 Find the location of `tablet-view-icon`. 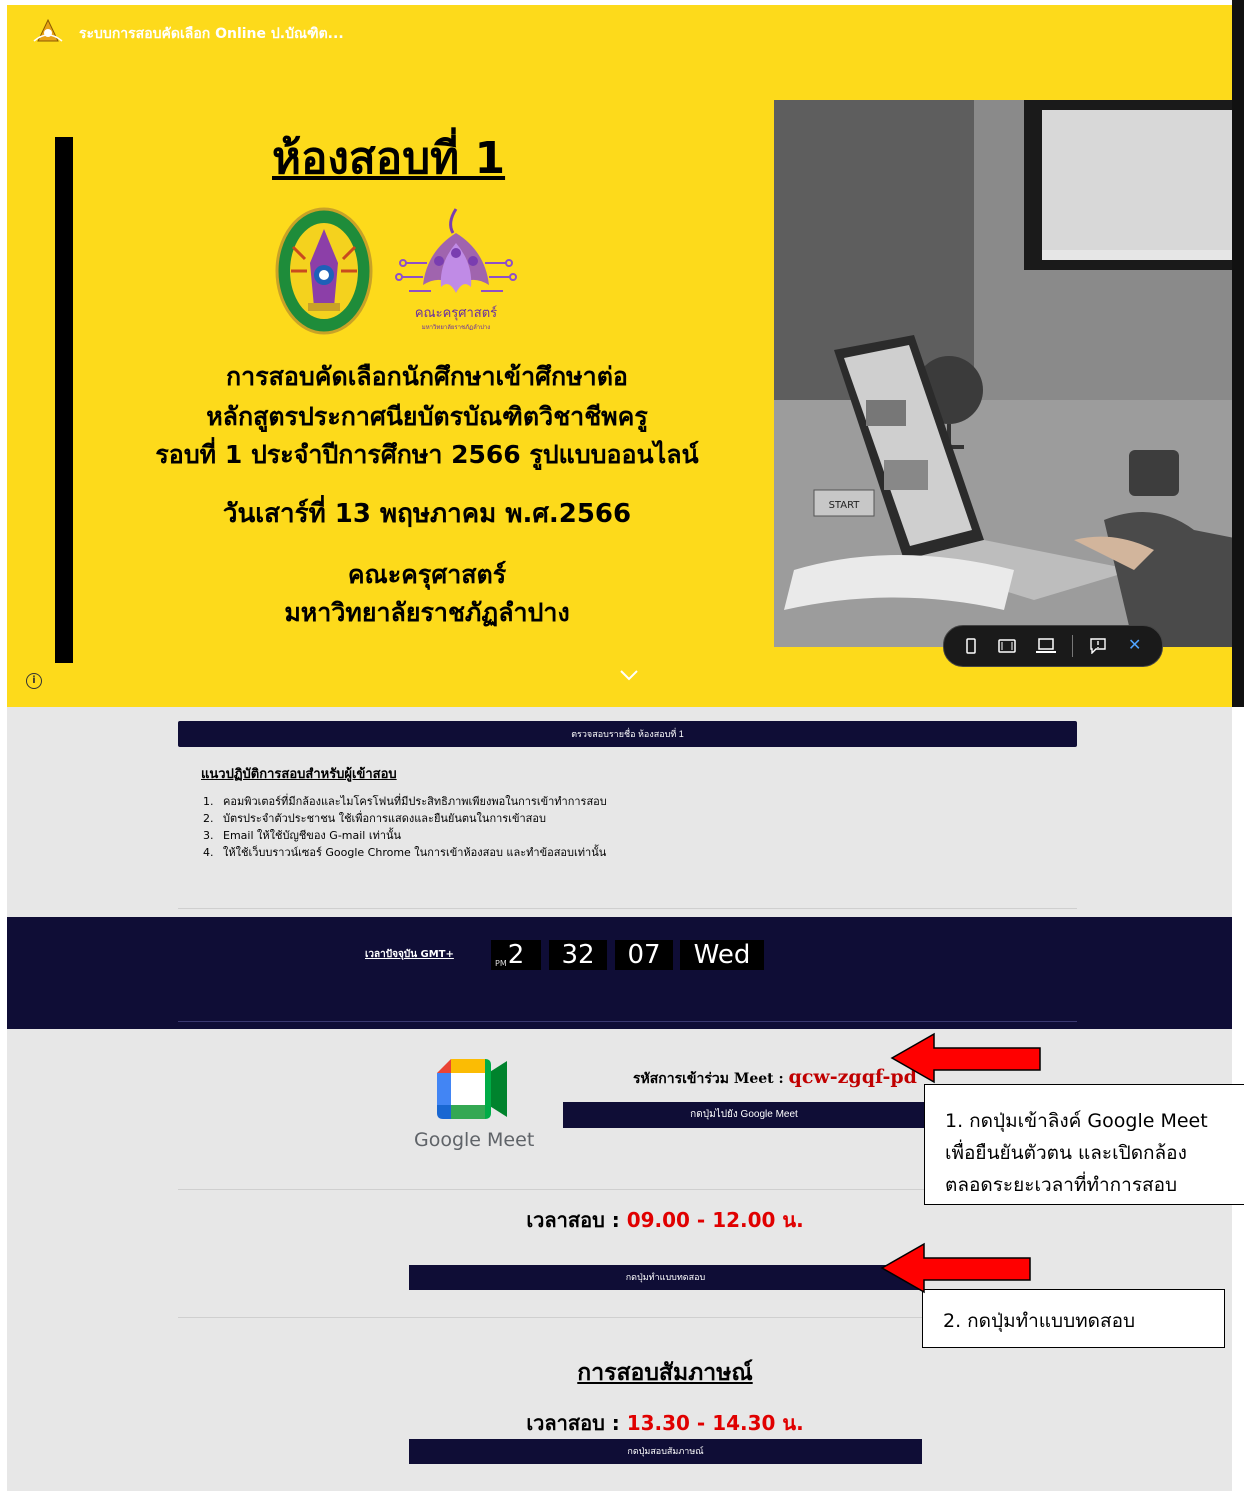

tablet-view-icon is located at coordinates (1007, 646).